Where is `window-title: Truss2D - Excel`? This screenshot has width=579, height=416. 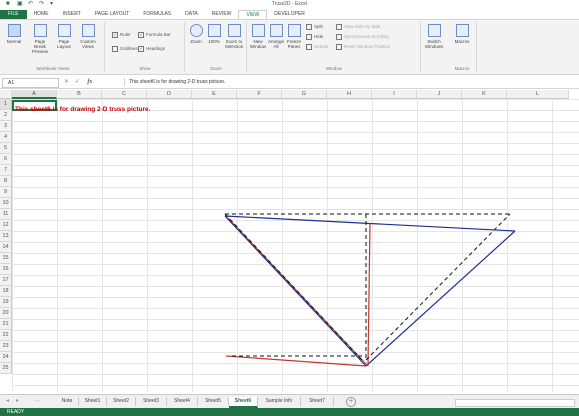 window-title: Truss2D - Excel is located at coordinates (289, 4).